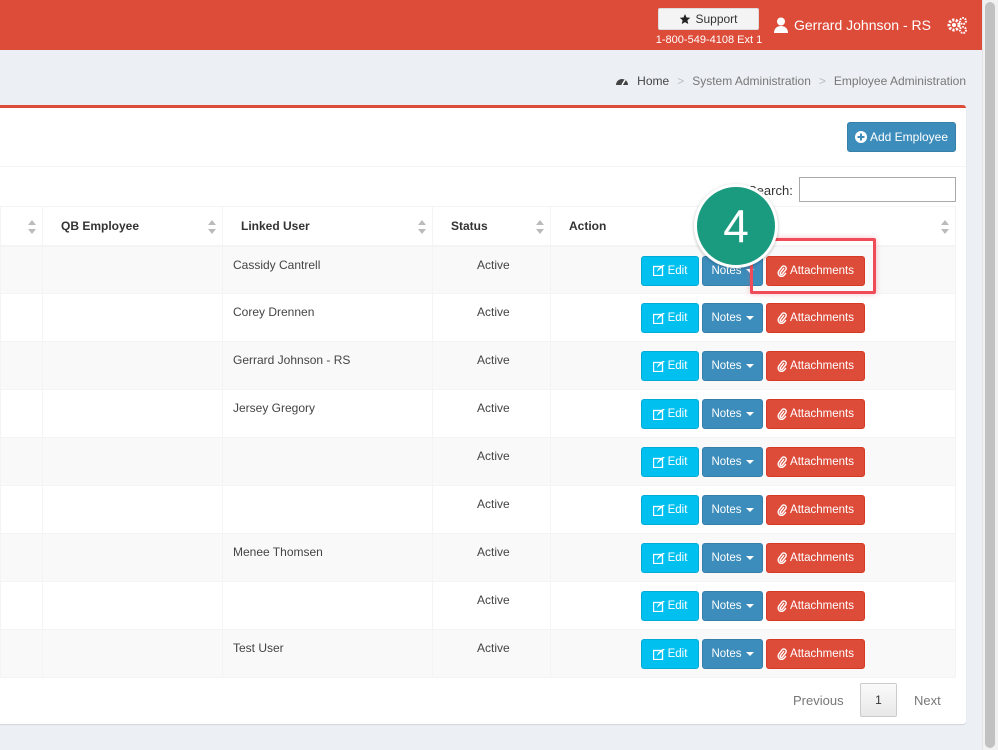 This screenshot has height=750, width=998. What do you see at coordinates (327, 653) in the screenshot?
I see `linked-user-cell: Test User` at bounding box center [327, 653].